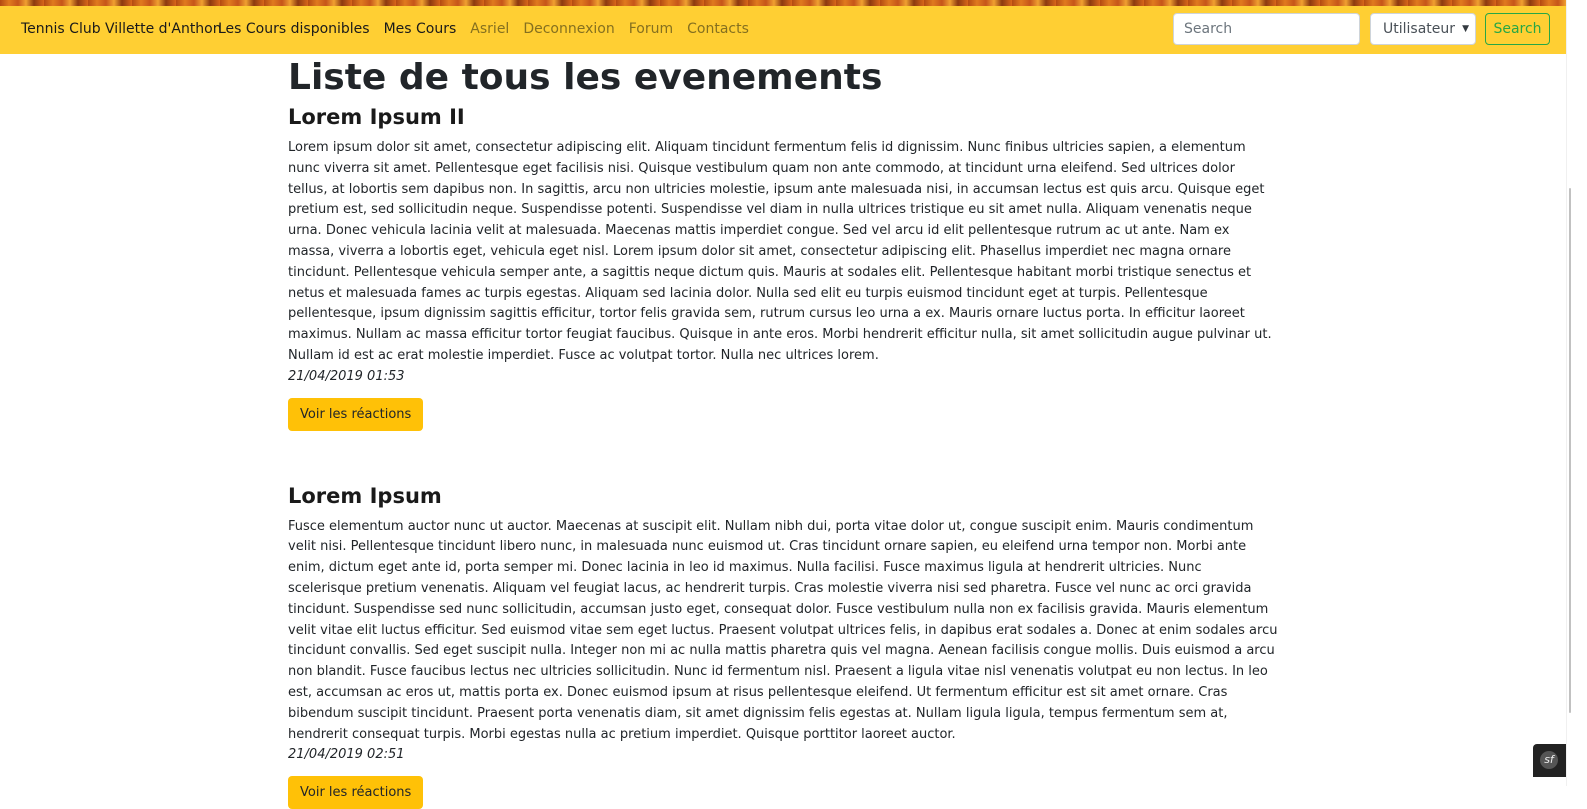 This screenshot has width=1587, height=809. I want to click on event-date: 21/04/2019 01:53, so click(346, 376).